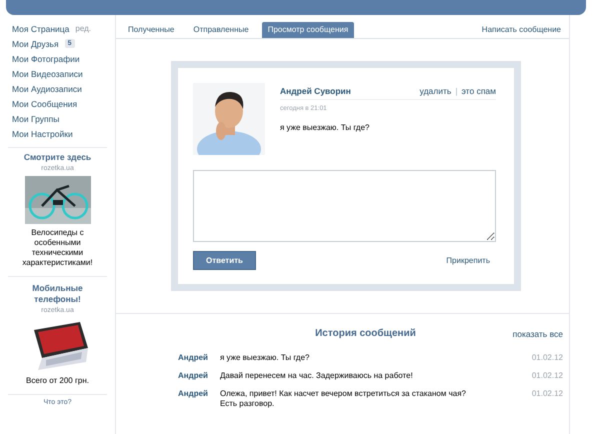  I want to click on menu-link: Мои Группы, so click(36, 119).